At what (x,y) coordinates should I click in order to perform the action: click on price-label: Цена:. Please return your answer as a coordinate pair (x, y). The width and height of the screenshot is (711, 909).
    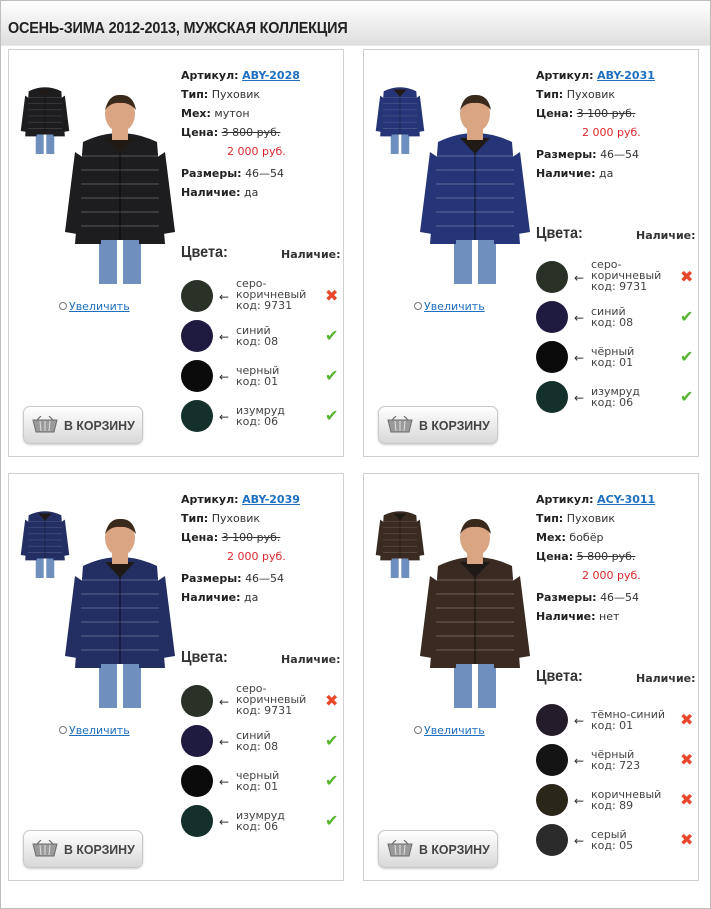
    Looking at the image, I should click on (555, 113).